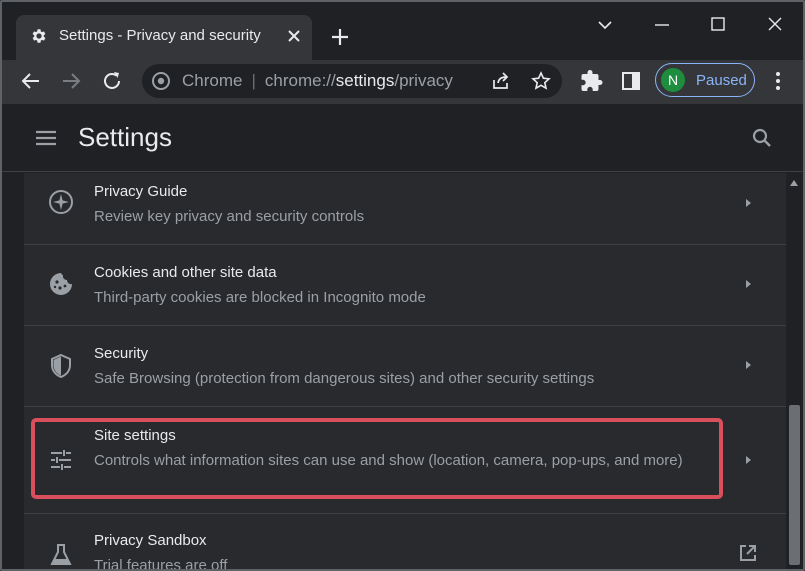  I want to click on search-icon, so click(762, 138).